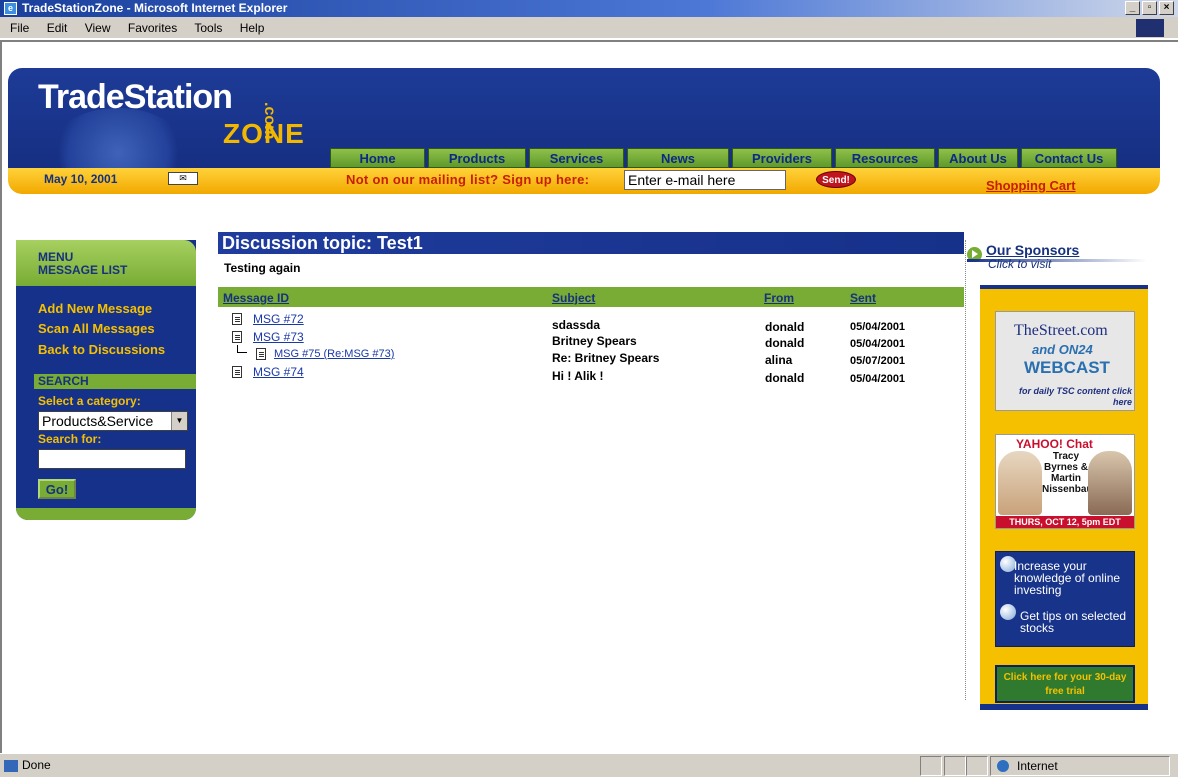  What do you see at coordinates (36, 765) in the screenshot?
I see `status-text: Done` at bounding box center [36, 765].